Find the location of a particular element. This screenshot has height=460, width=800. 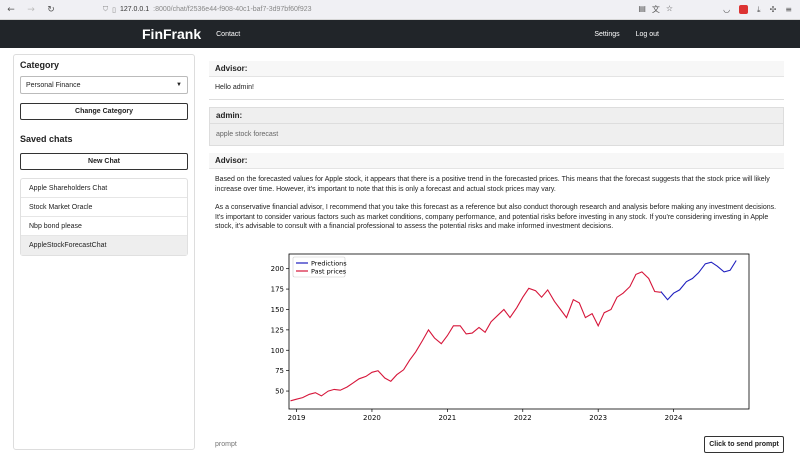

address-bar-actions: ▤ 文 ☆ is located at coordinates (655, 9).